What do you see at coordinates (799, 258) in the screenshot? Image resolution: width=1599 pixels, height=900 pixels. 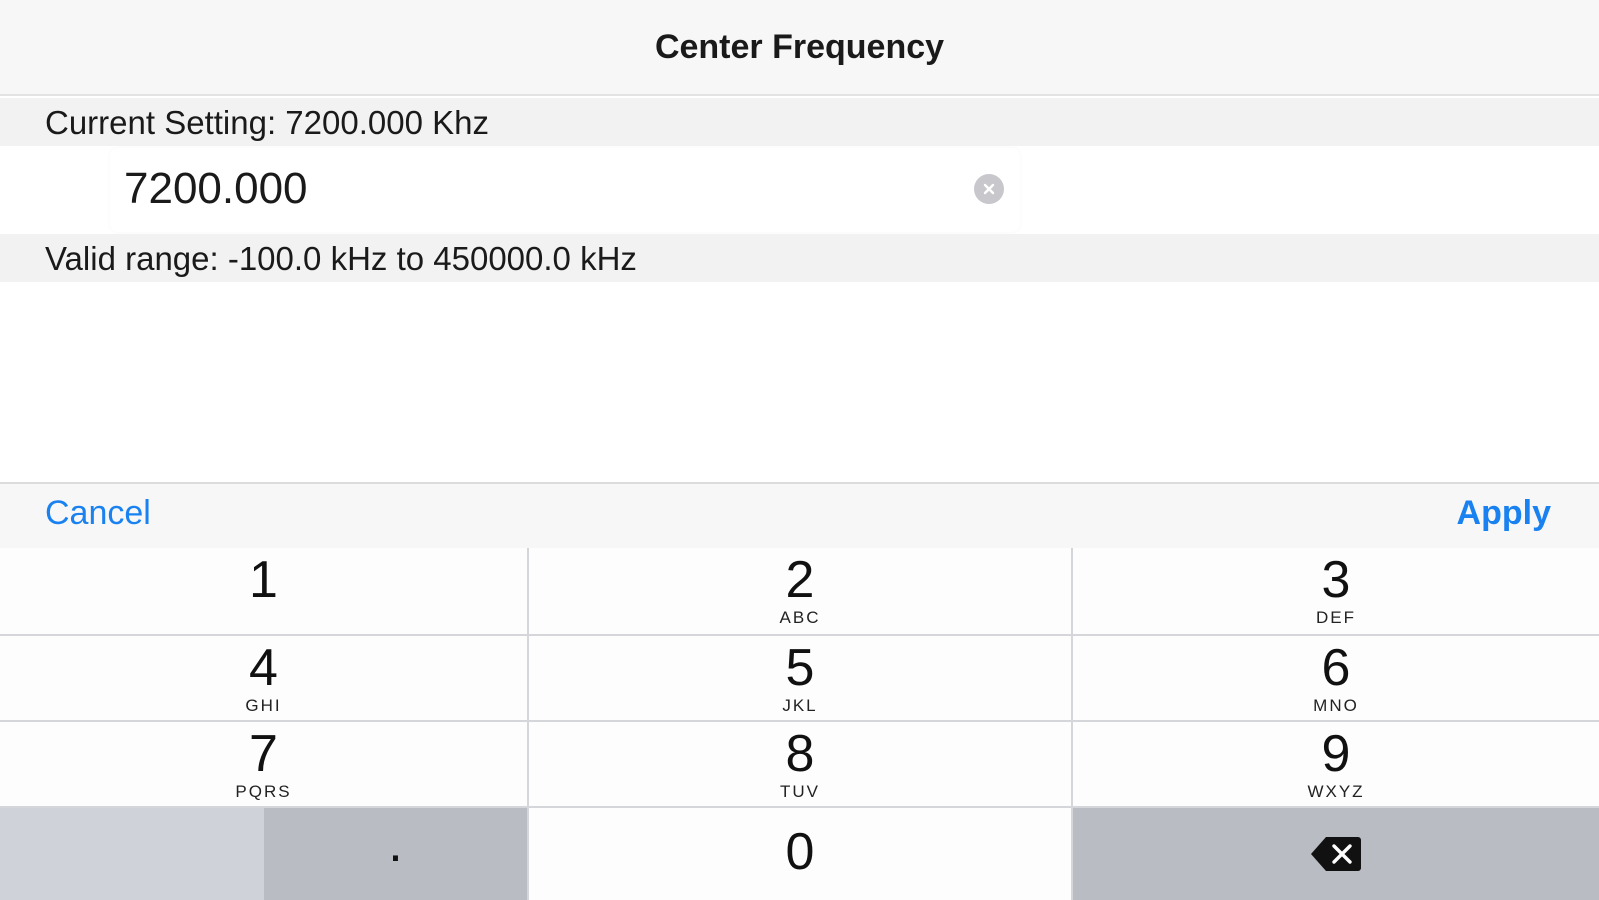 I see `valid-range-row: Valid range: -100.0 kHz to 450000.0 kHz` at bounding box center [799, 258].